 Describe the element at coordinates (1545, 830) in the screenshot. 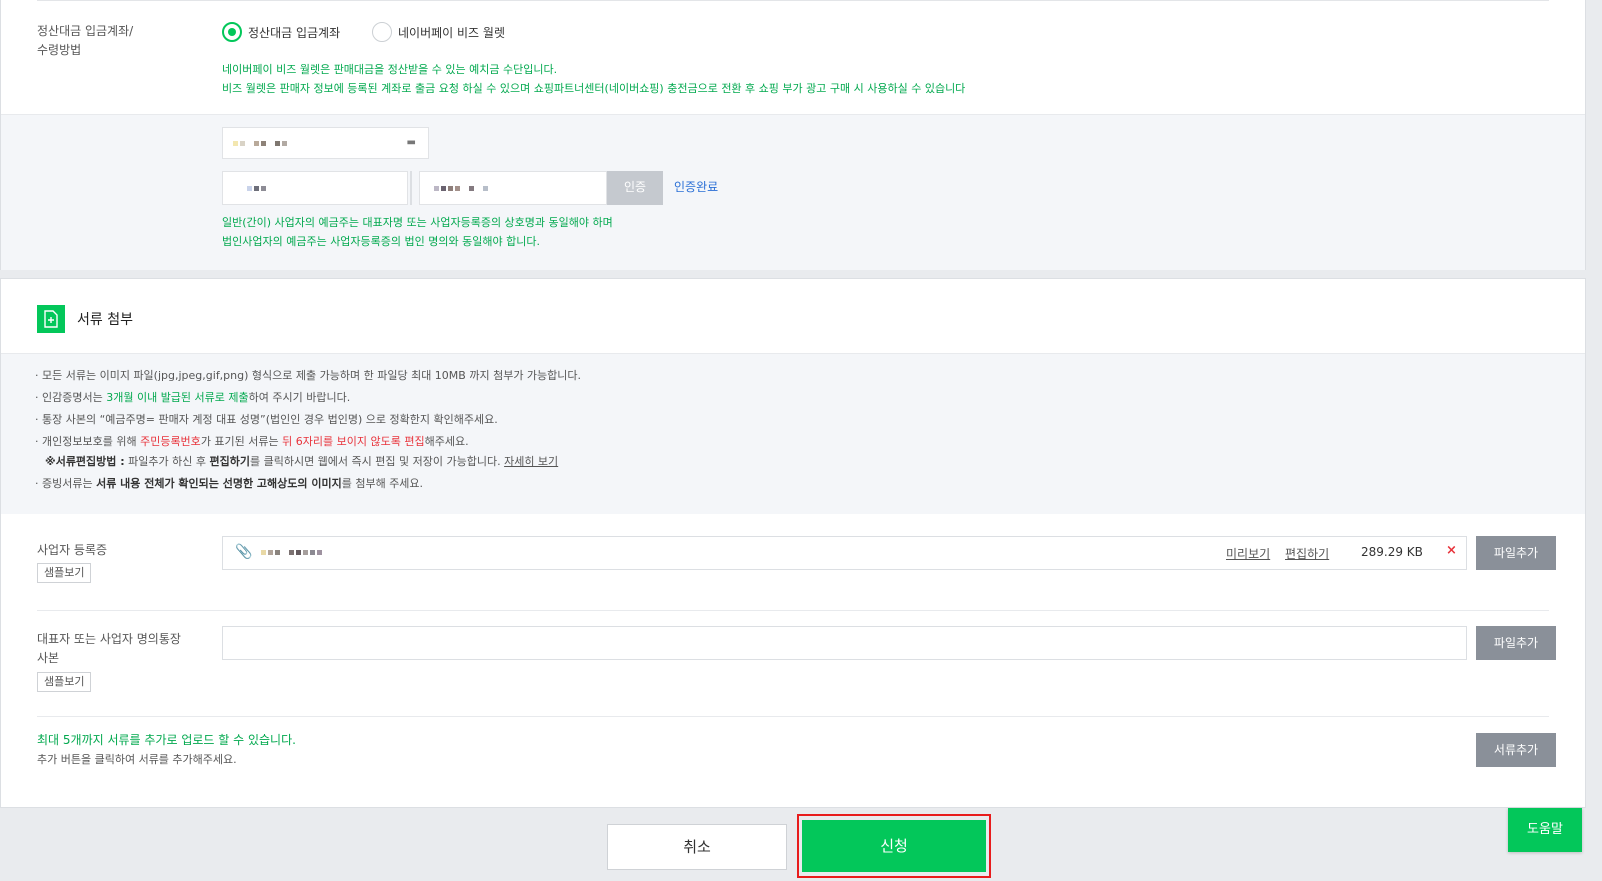

I see `help-button: 도움말` at that location.